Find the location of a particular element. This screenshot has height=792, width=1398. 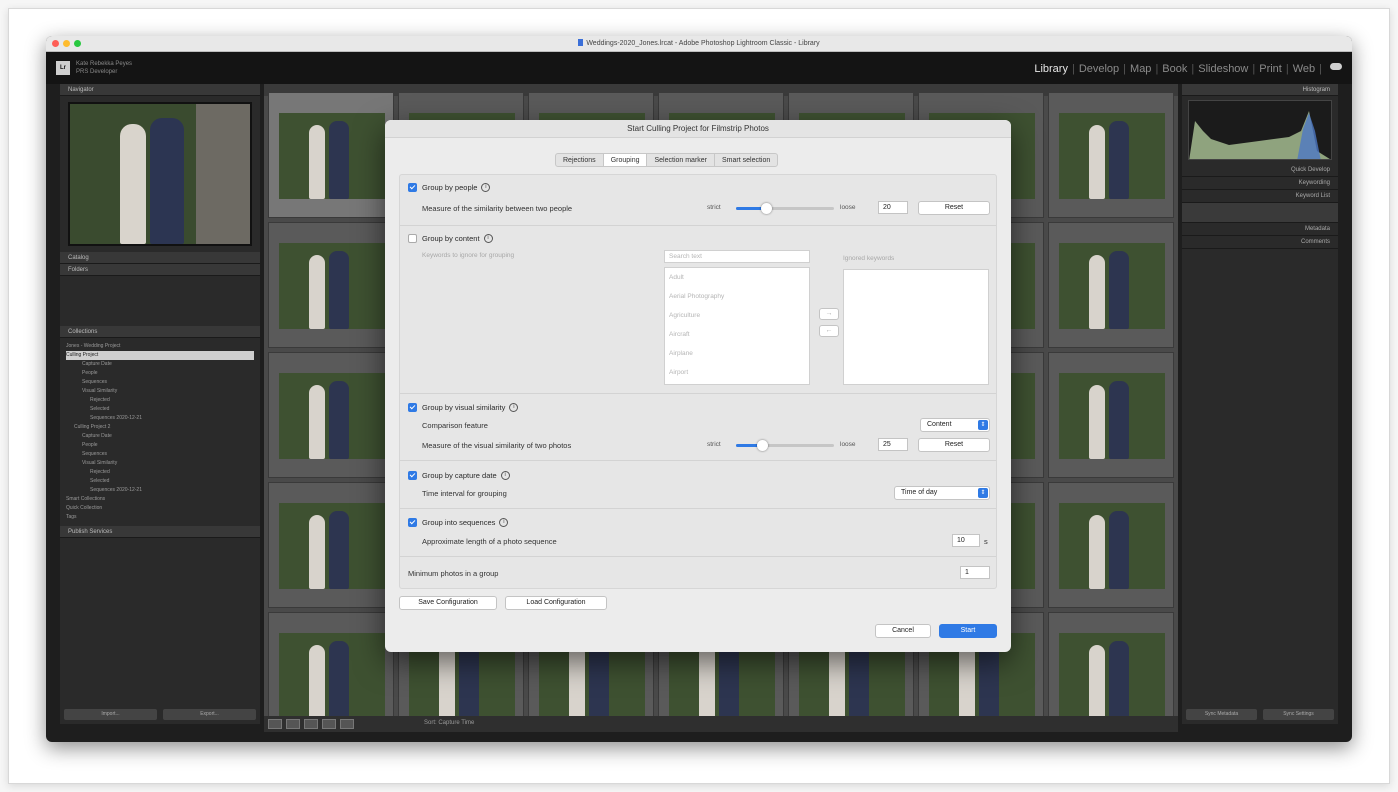

navigator-preview is located at coordinates (160, 174).